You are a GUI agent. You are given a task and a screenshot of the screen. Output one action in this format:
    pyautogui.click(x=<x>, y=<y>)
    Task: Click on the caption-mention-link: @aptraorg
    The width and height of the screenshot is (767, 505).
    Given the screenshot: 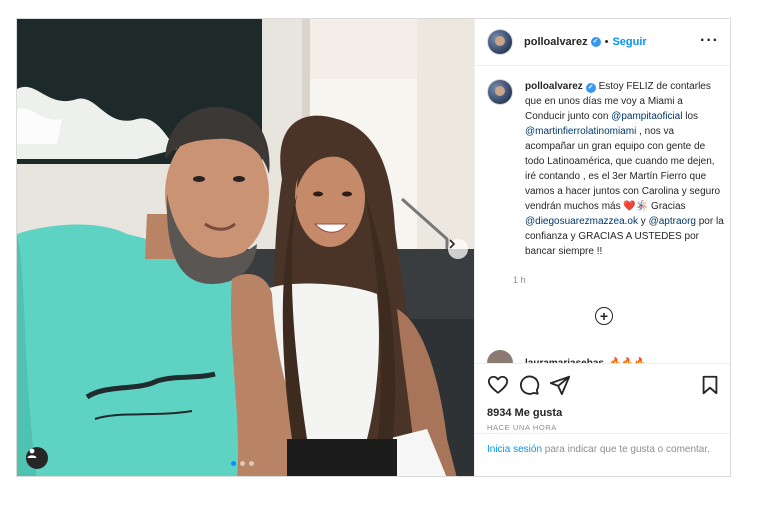 What is the action you would take?
    pyautogui.click(x=672, y=221)
    